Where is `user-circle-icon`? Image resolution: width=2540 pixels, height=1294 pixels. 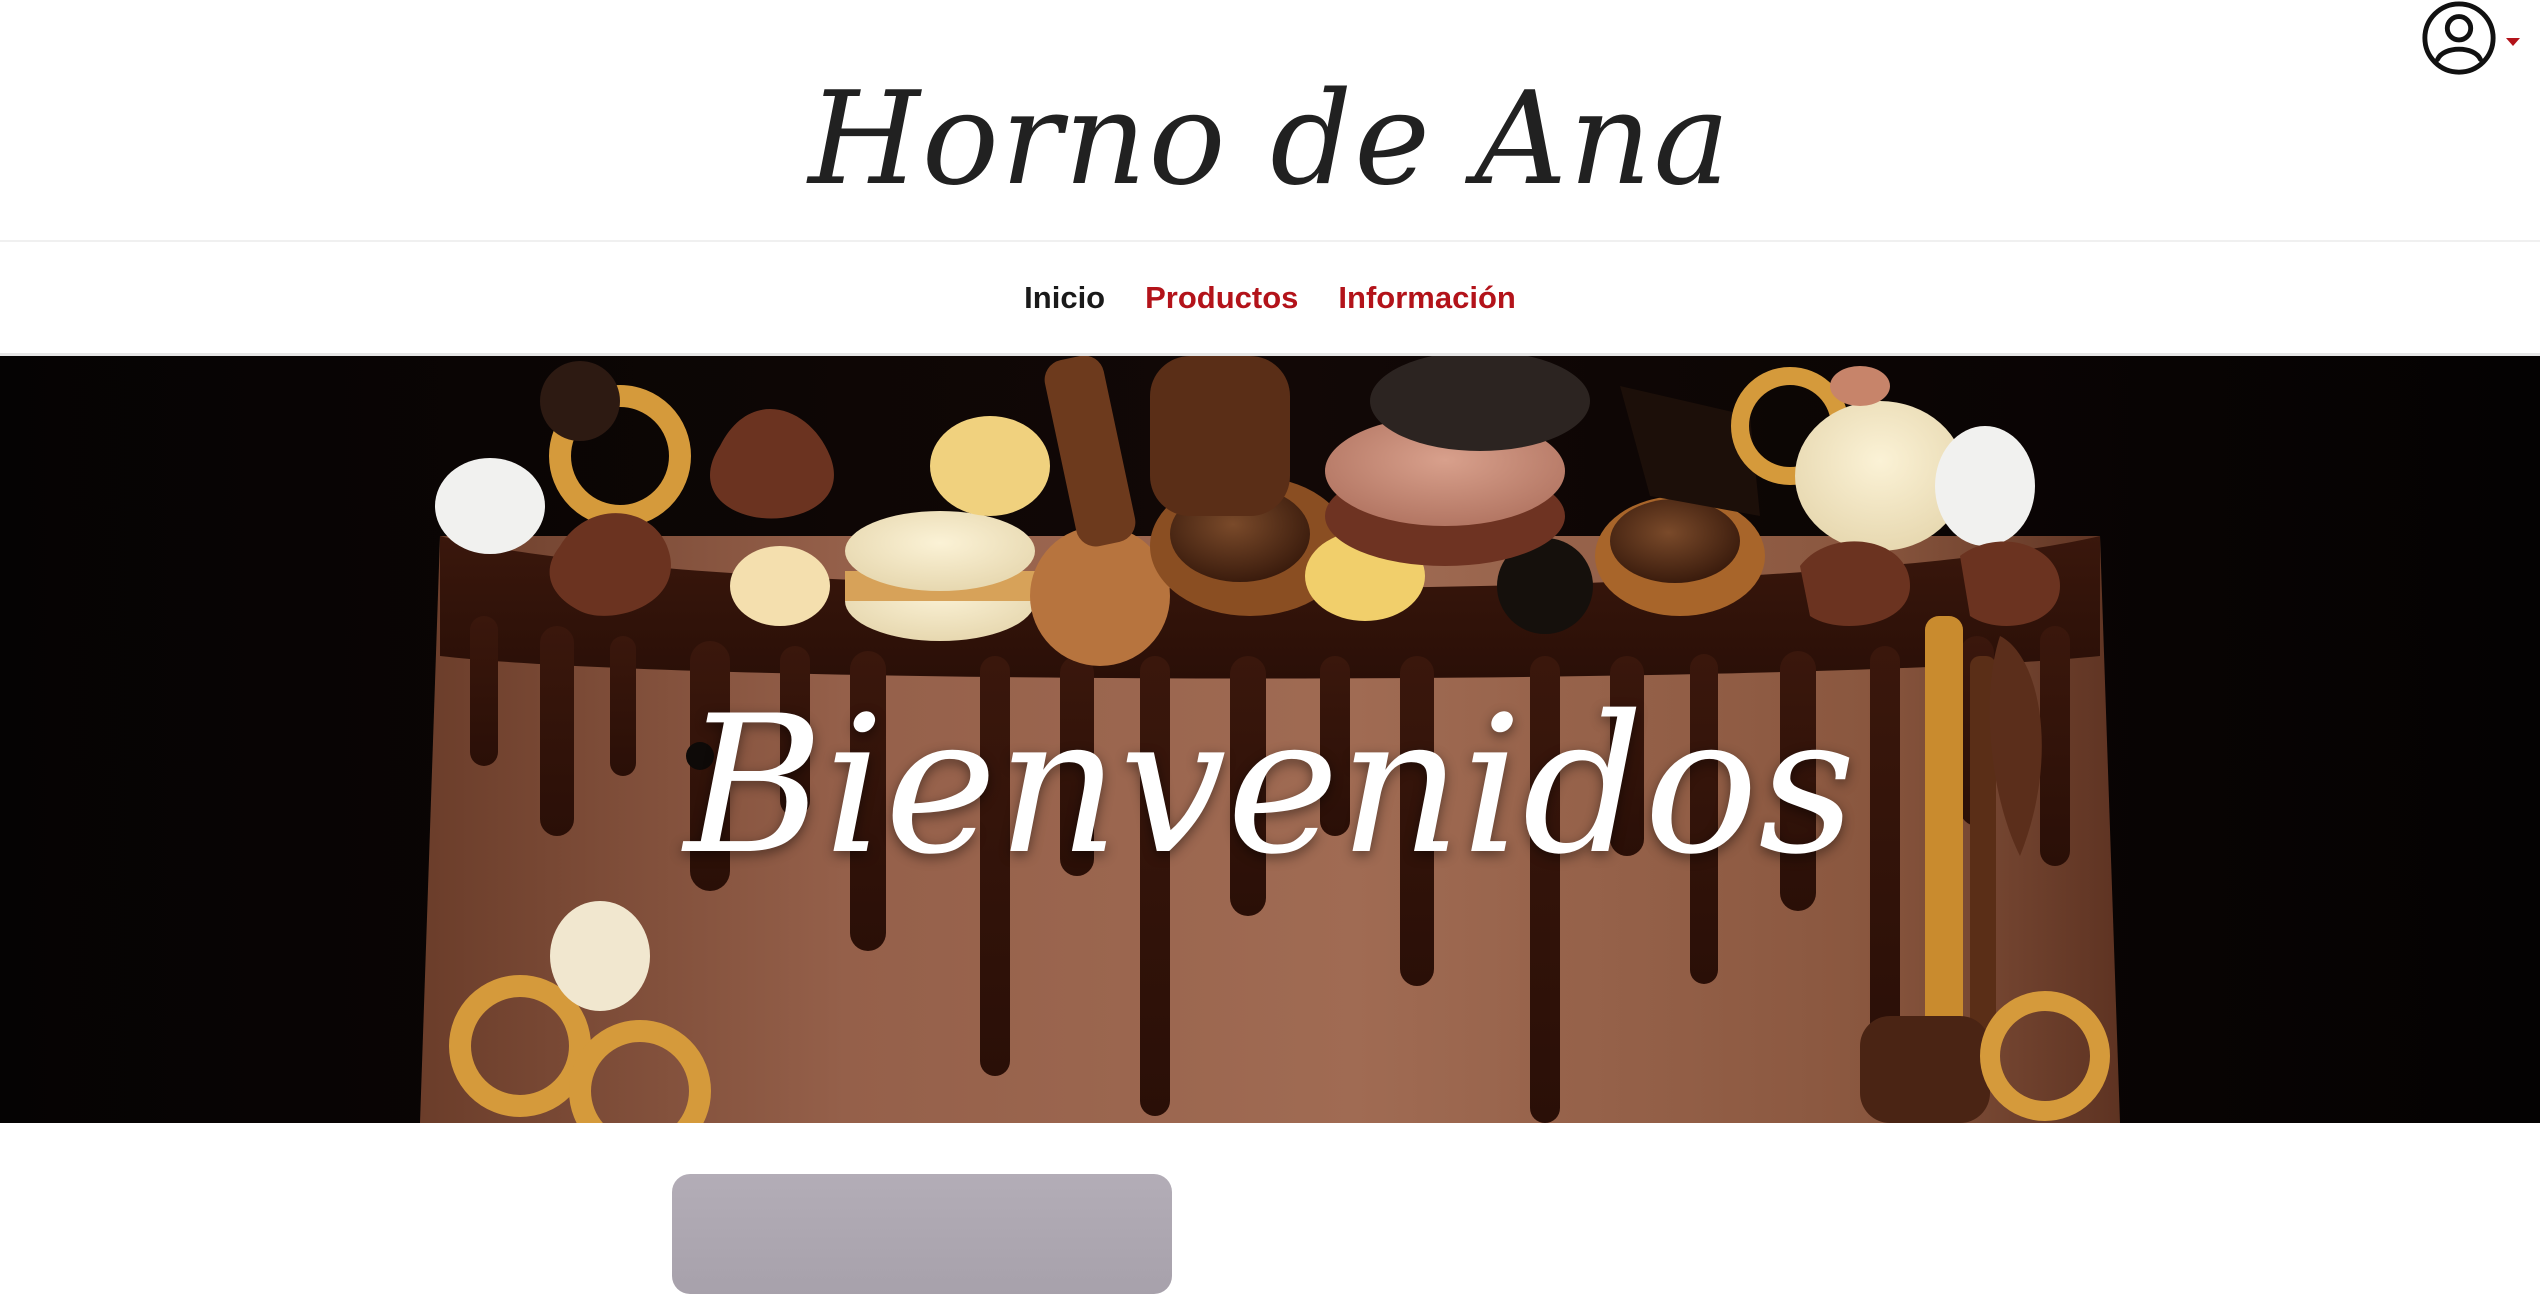
user-circle-icon is located at coordinates (2459, 41).